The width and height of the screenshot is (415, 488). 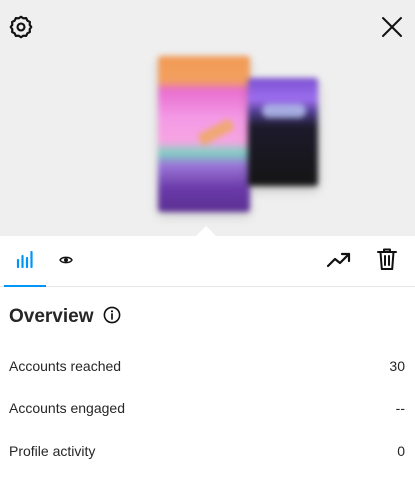 I want to click on info-icon, so click(x=112, y=317).